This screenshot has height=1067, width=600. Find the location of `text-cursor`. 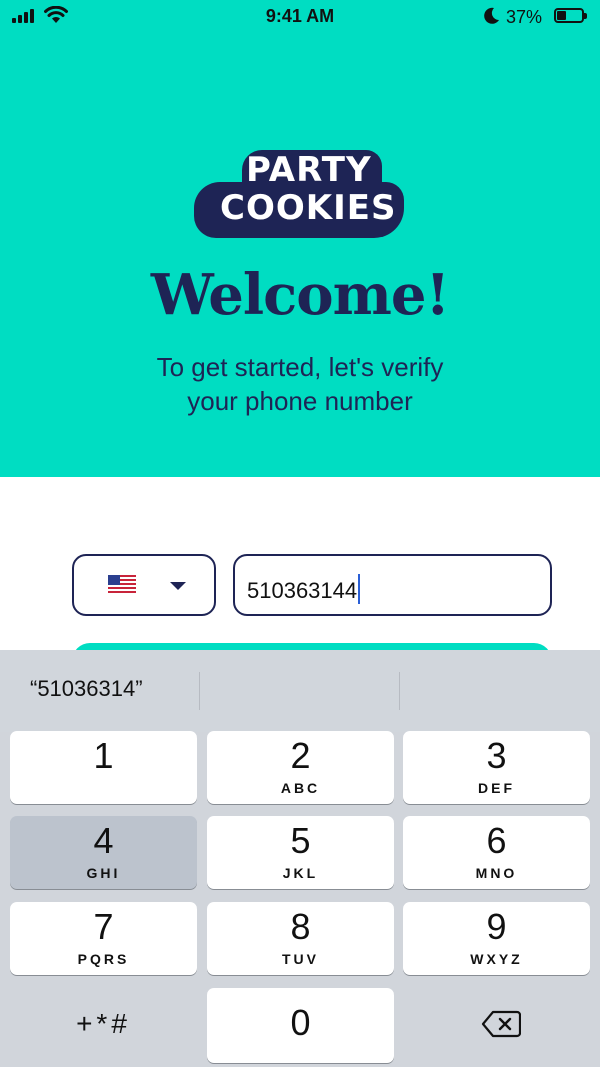

text-cursor is located at coordinates (359, 589).